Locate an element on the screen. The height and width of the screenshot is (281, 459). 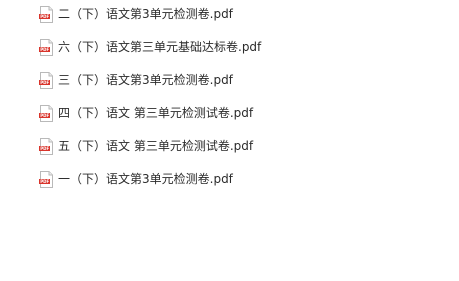
file-item: PDF 二（下）语文第3单元检测卷.pdf is located at coordinates (136, 14).